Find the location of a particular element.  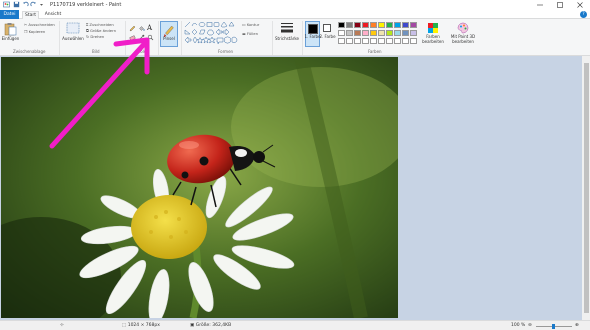

fill-bucket-icon is located at coordinates (141, 28).